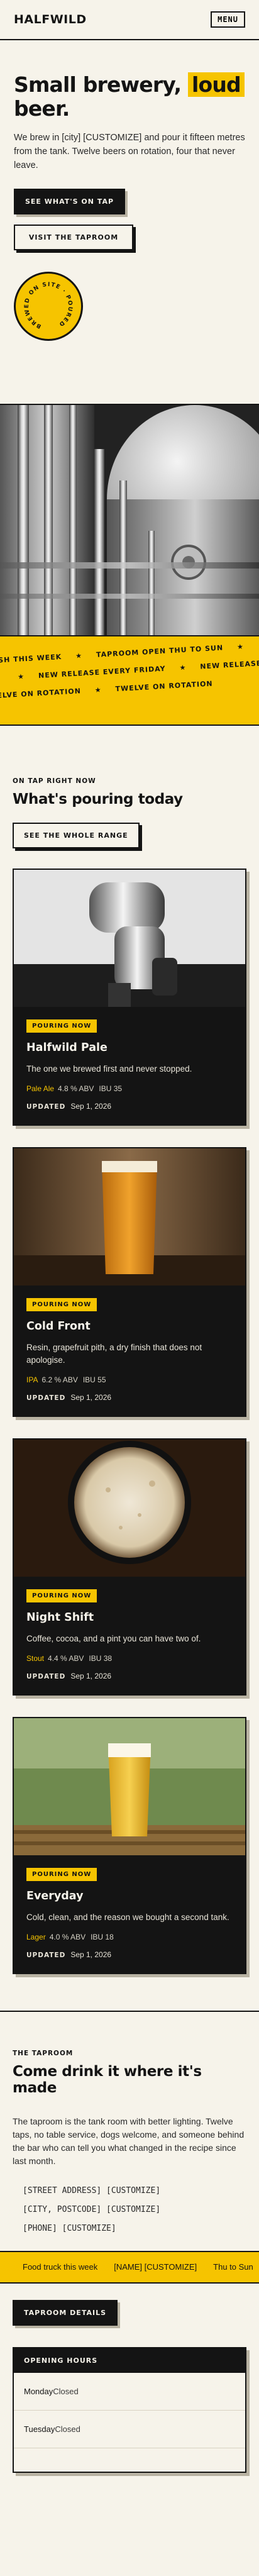  I want to click on brewhouse-photo, so click(129, 520).